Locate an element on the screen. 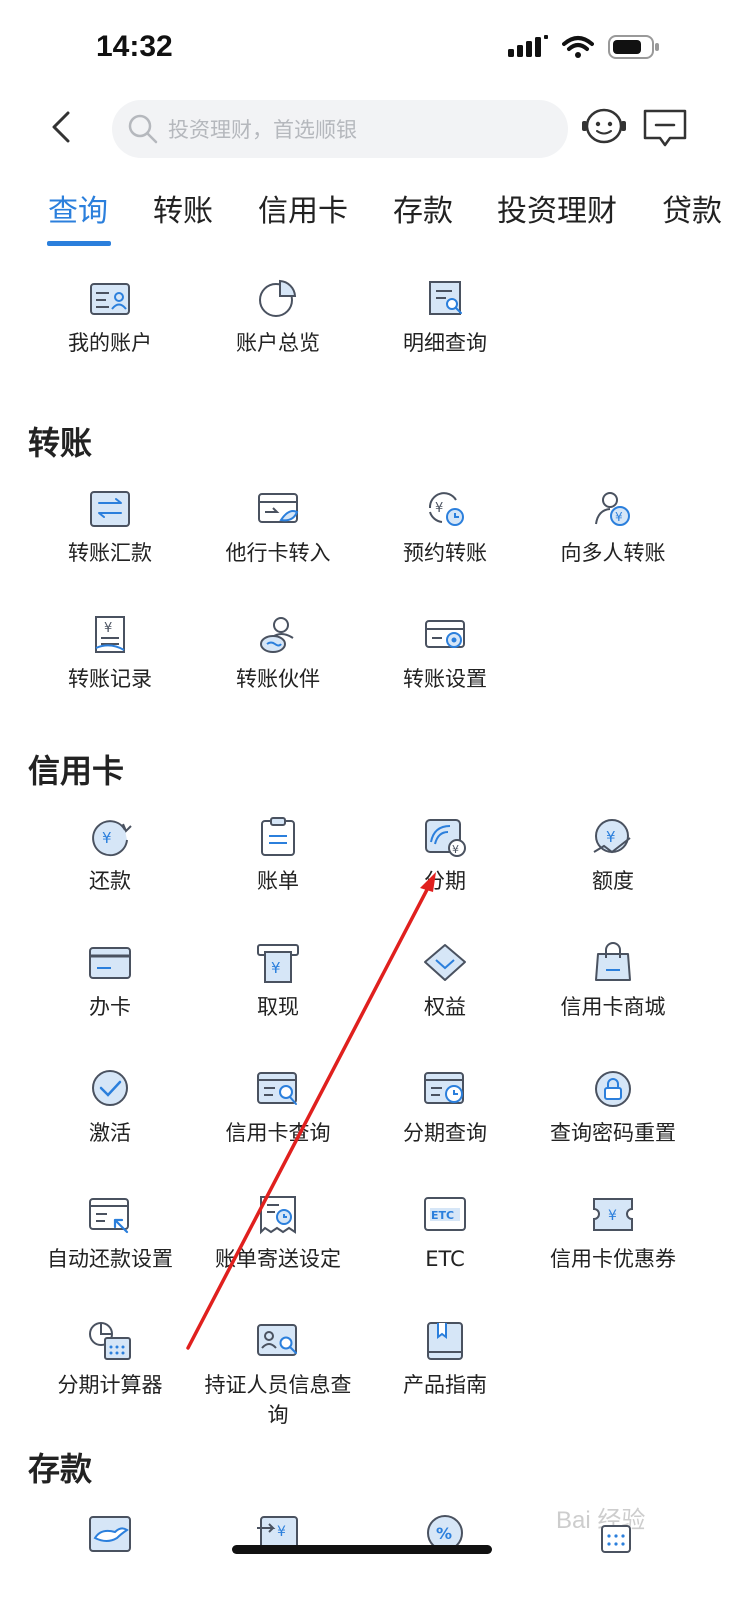 The image size is (738, 1600). multi-transfer-button: ¥ 向多人转账 is located at coordinates (613, 528).